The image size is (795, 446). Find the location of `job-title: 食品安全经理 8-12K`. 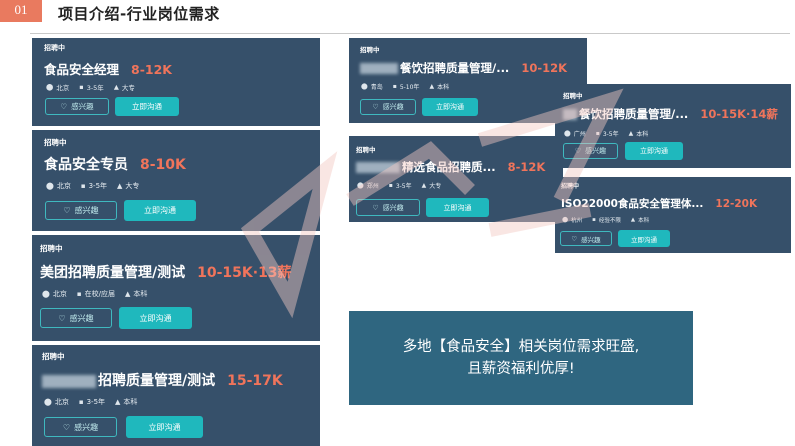

job-title: 食品安全经理 8-12K is located at coordinates (108, 68).